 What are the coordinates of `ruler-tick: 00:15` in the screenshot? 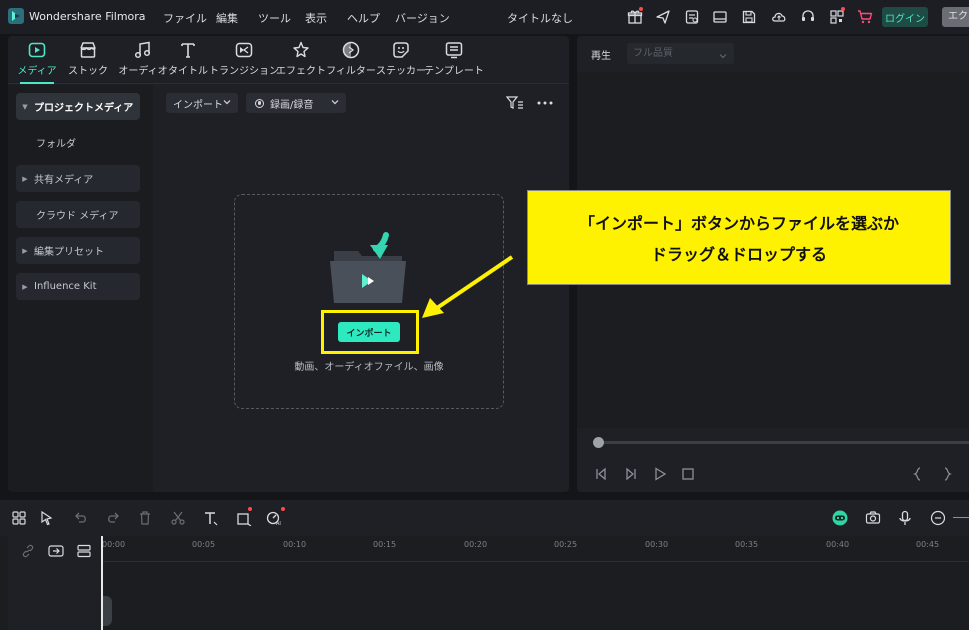 It's located at (385, 544).